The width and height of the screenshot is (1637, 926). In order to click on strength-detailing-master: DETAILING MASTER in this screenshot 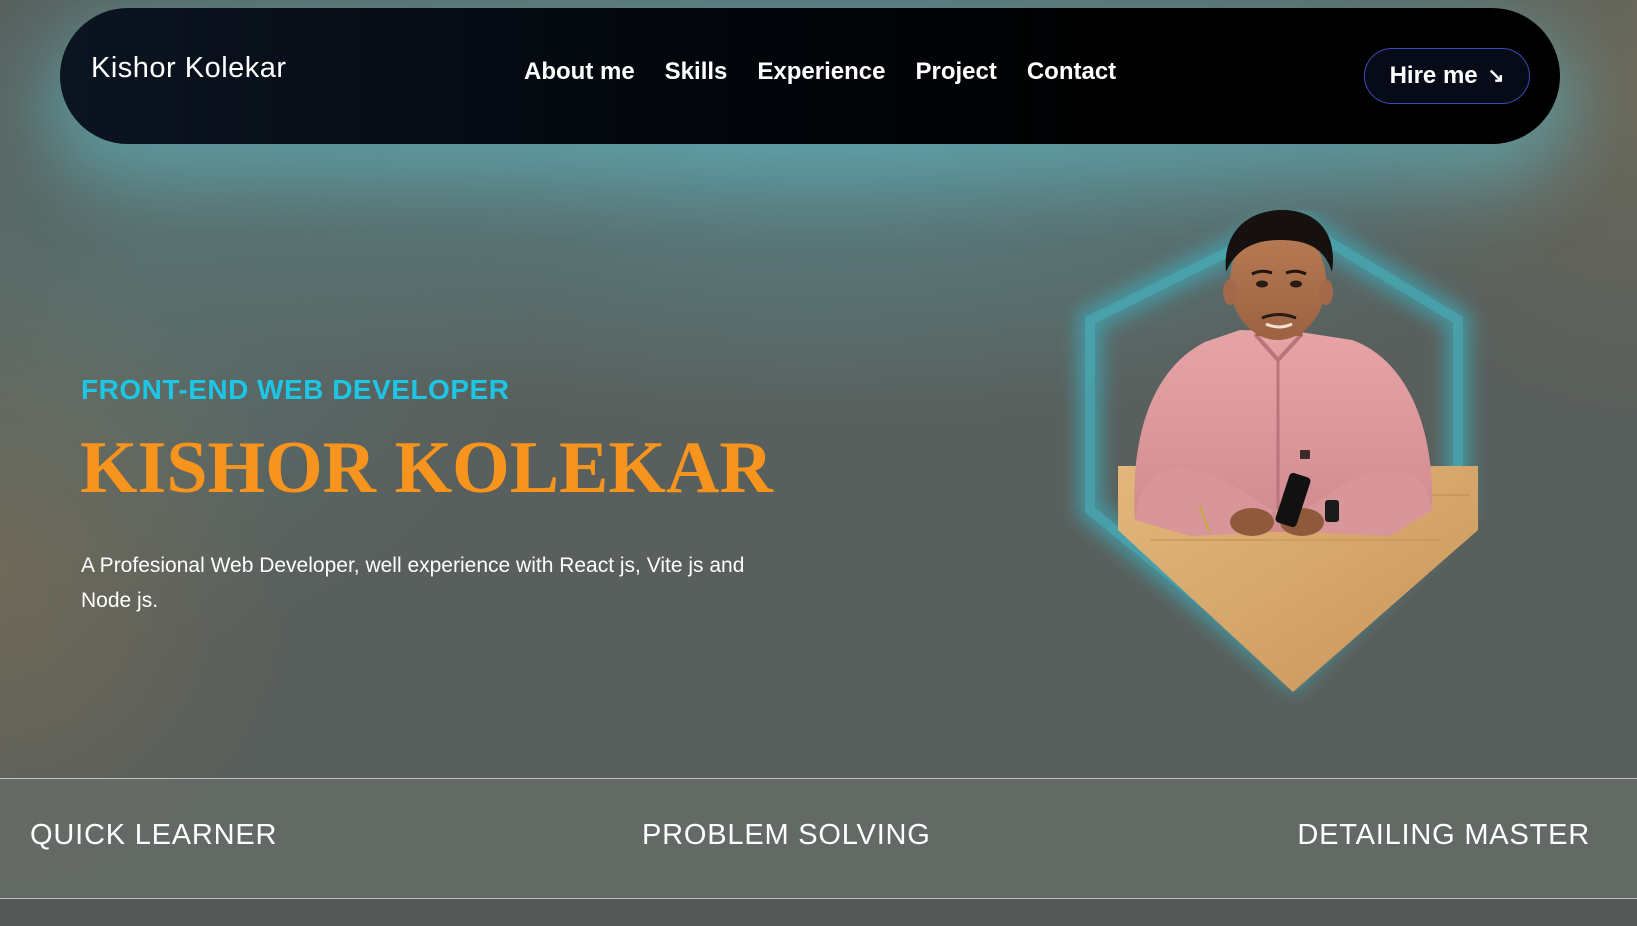, I will do `click(1443, 835)`.